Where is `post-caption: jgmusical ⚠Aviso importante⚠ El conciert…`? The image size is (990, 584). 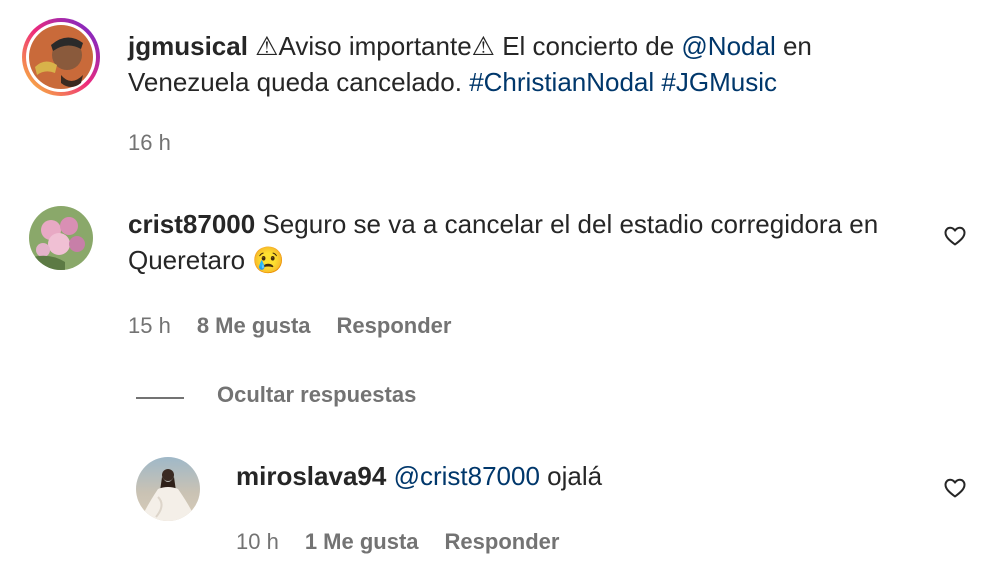
post-caption: jgmusical ⚠Aviso importante⚠ El conciert… is located at coordinates (518, 64).